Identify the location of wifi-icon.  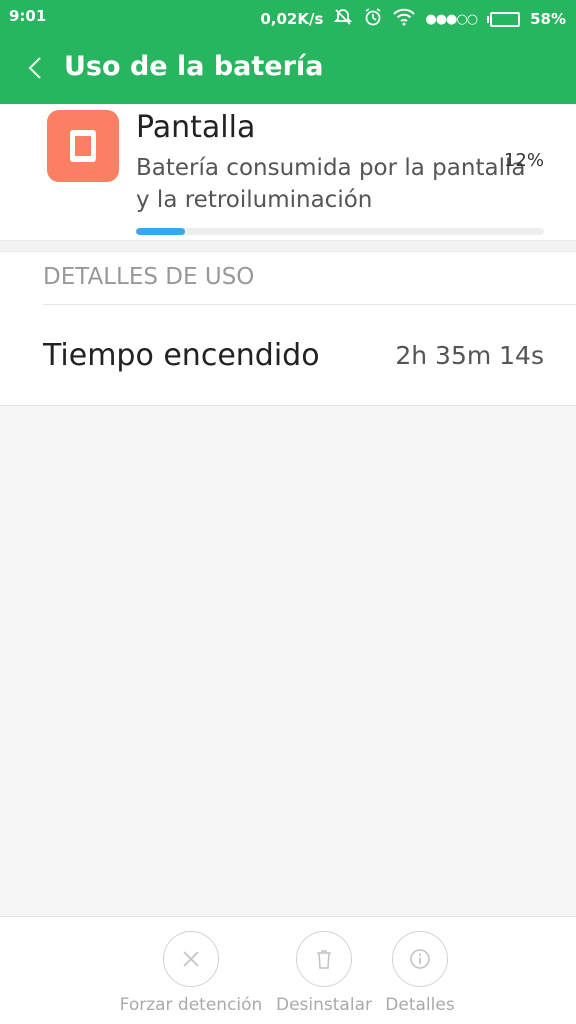
(404, 19).